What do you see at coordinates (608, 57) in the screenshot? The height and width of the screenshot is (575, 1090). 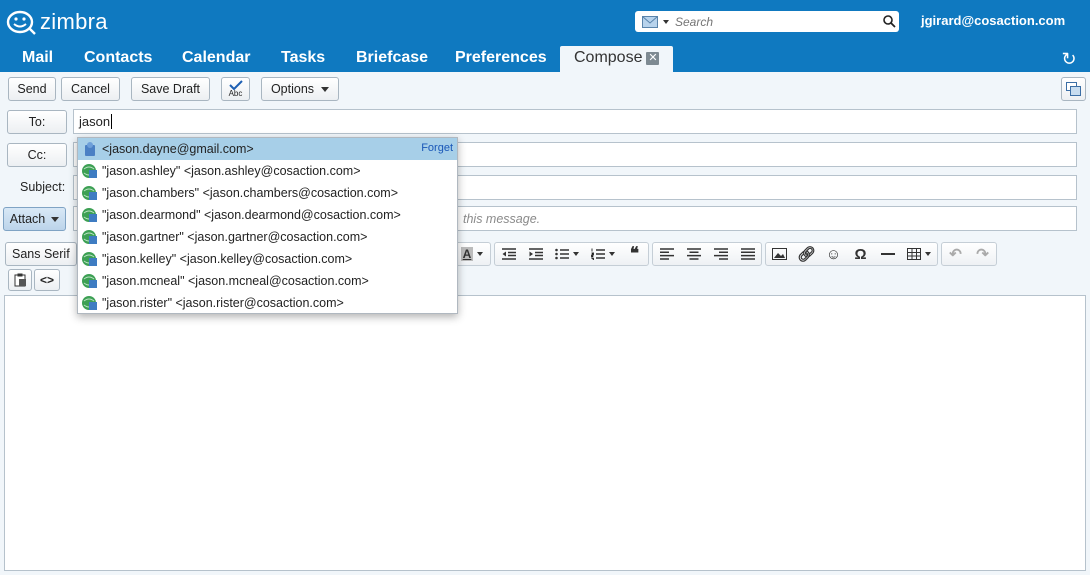 I see `tab-compose-label: Compose` at bounding box center [608, 57].